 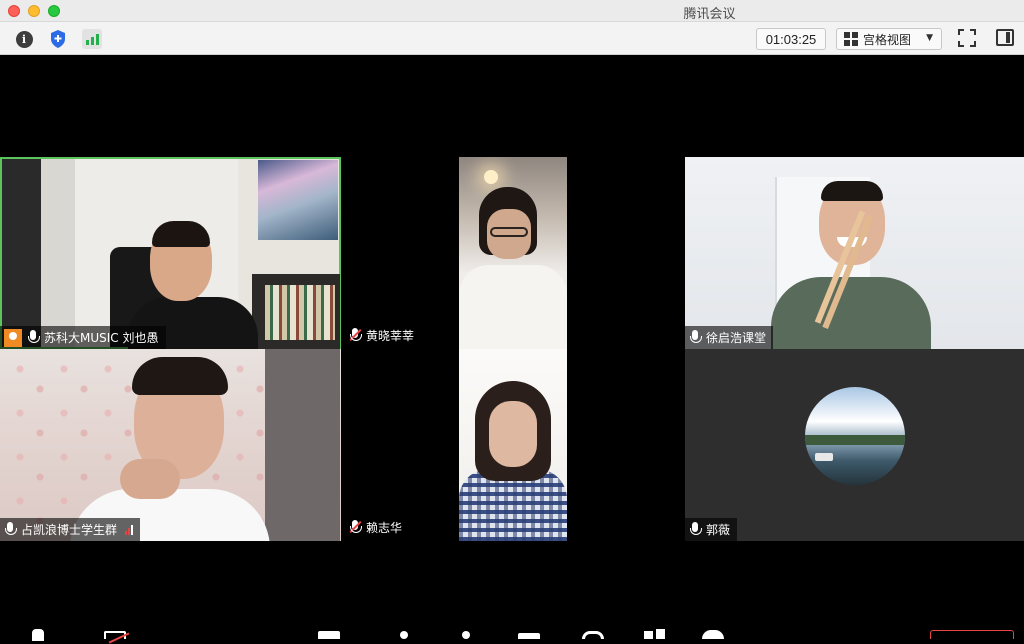 What do you see at coordinates (38, 635) in the screenshot?
I see `mute-mic-icon` at bounding box center [38, 635].